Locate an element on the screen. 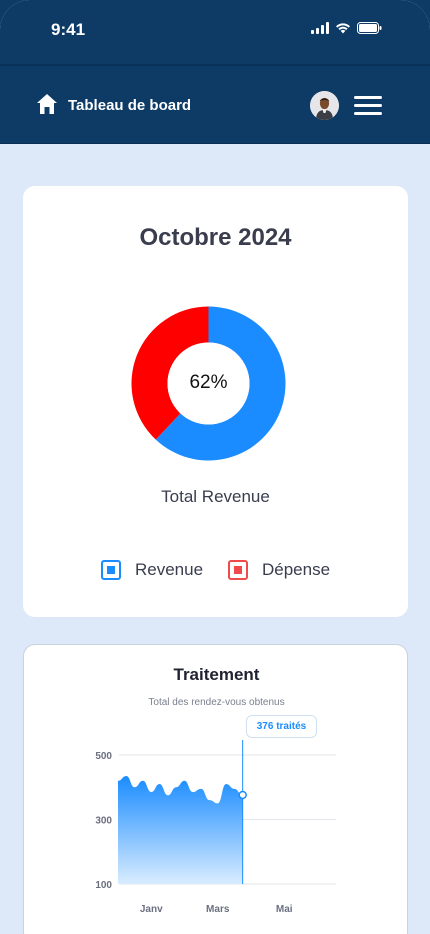 The height and width of the screenshot is (934, 430). chart-tooltip: 376 traités is located at coordinates (281, 726).